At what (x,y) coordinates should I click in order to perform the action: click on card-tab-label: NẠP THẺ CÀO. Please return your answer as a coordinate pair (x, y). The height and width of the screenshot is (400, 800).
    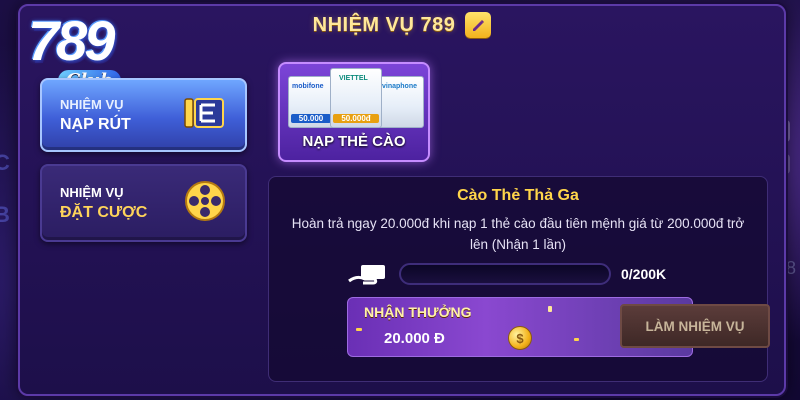
    Looking at the image, I should click on (354, 141).